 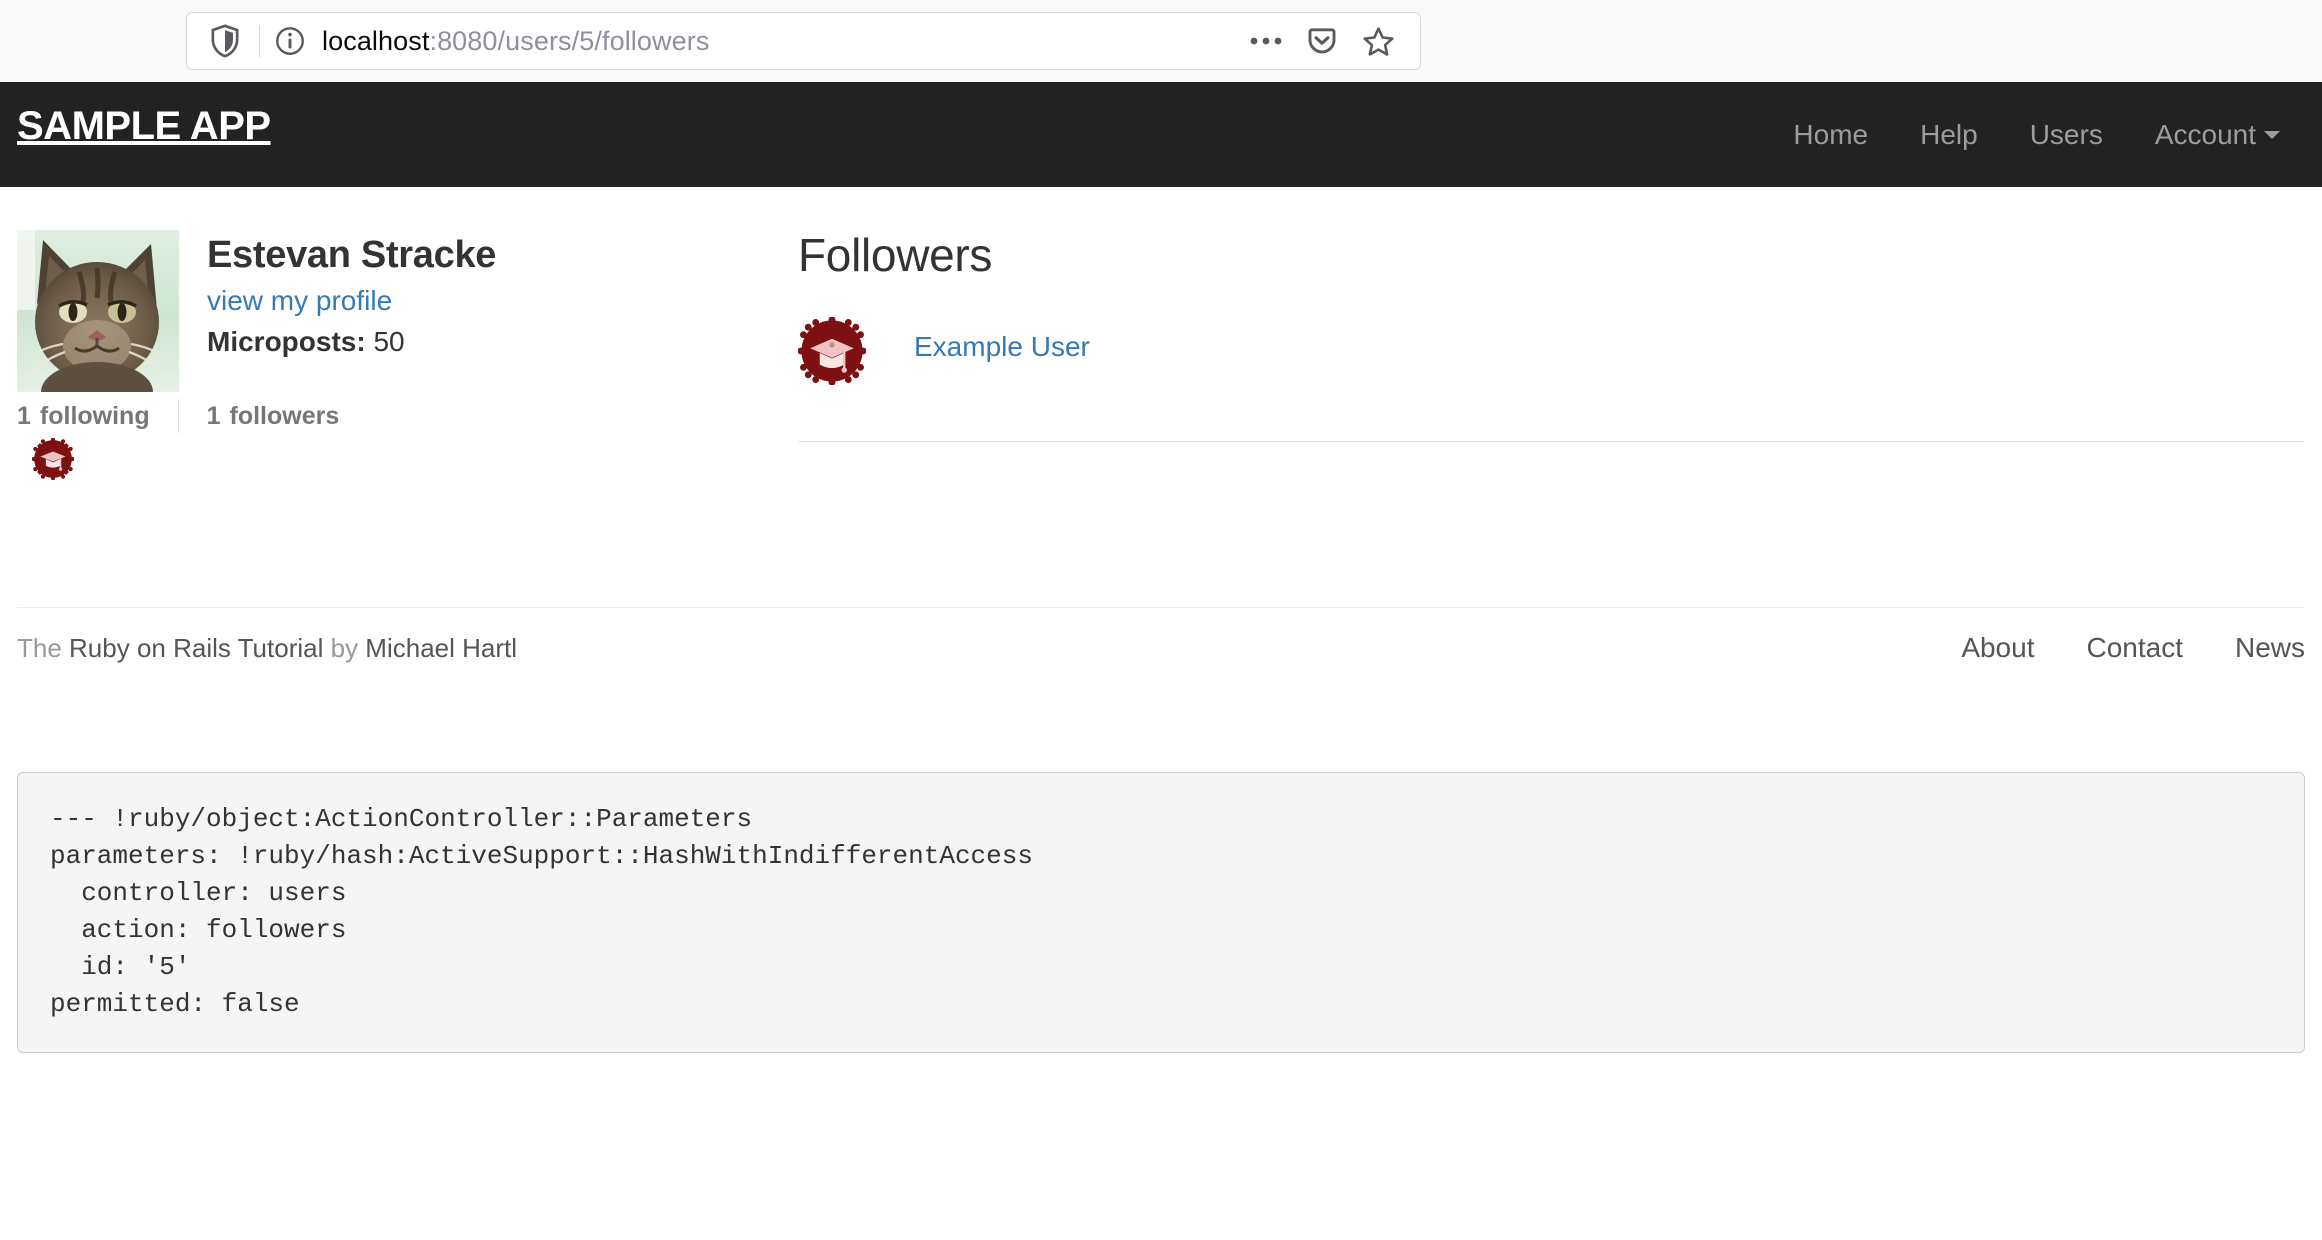 I want to click on following-user-gravatar, so click(x=53, y=459).